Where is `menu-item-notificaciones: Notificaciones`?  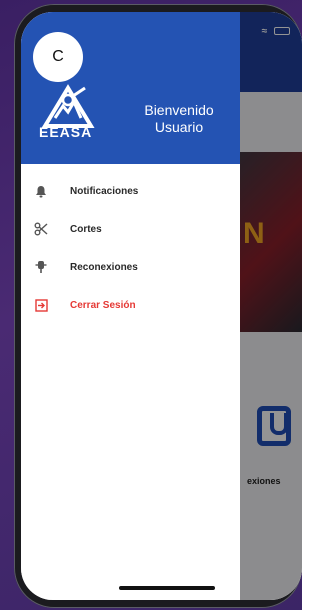 menu-item-notificaciones: Notificaciones is located at coordinates (130, 191).